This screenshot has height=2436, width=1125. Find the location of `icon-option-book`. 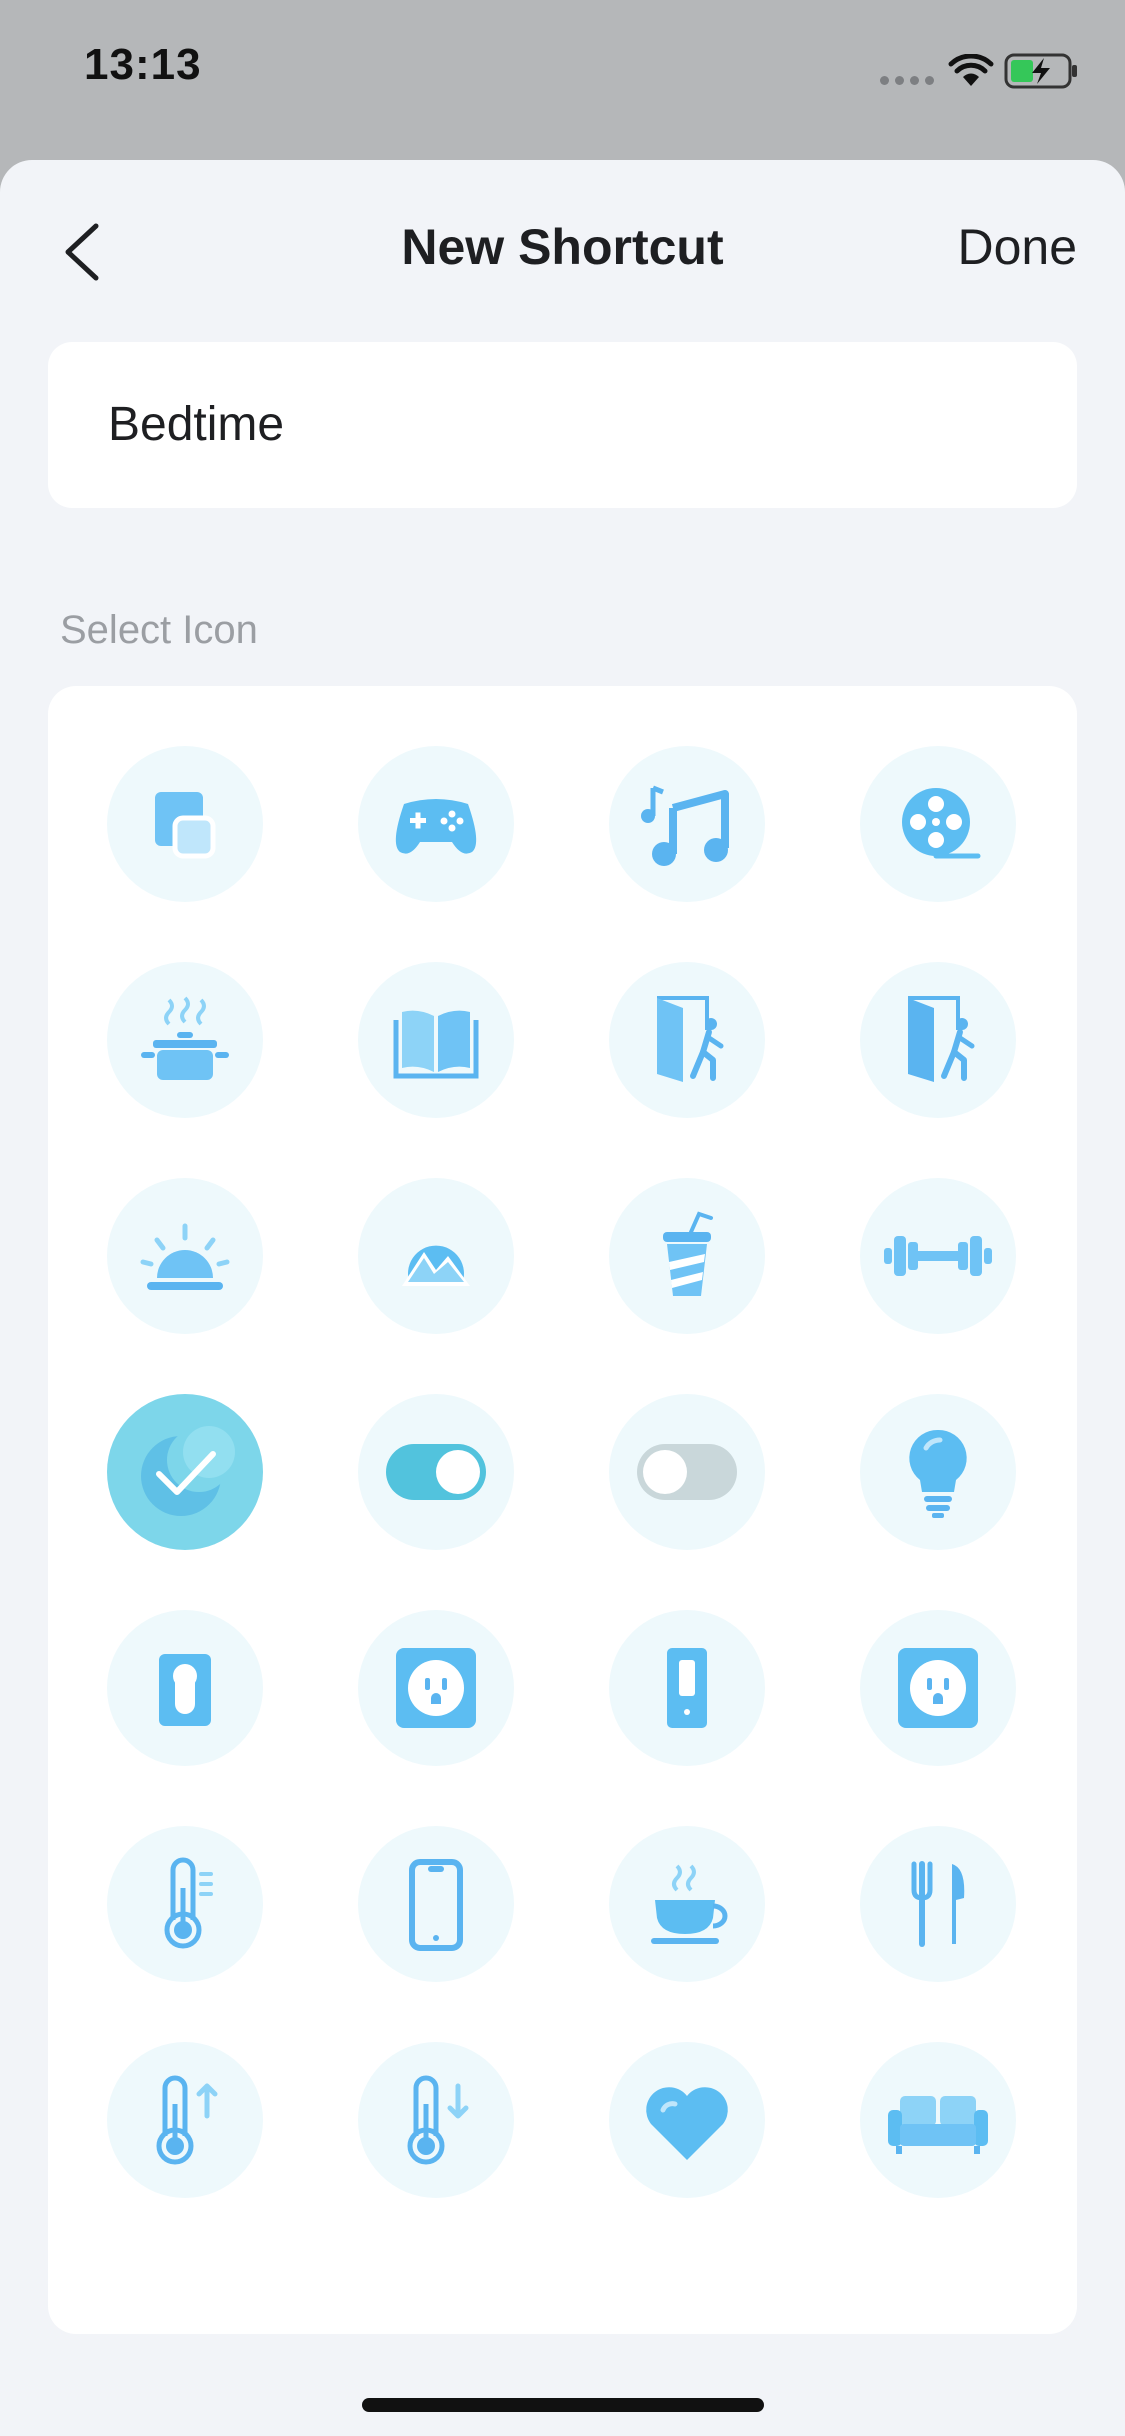

icon-option-book is located at coordinates (436, 1040).